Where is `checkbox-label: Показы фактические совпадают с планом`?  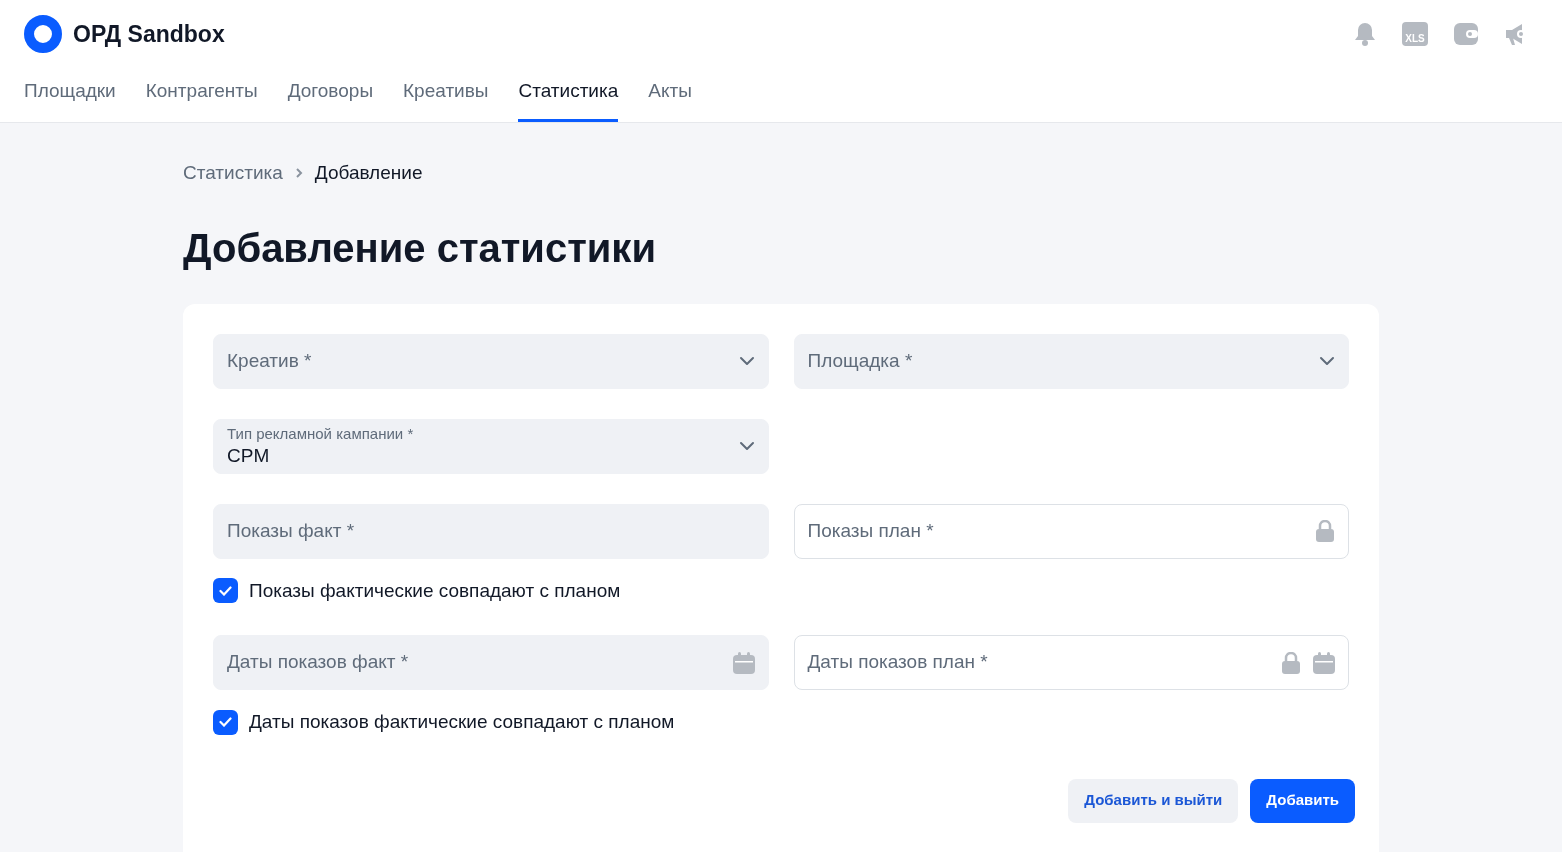 checkbox-label: Показы фактические совпадают с планом is located at coordinates (435, 590).